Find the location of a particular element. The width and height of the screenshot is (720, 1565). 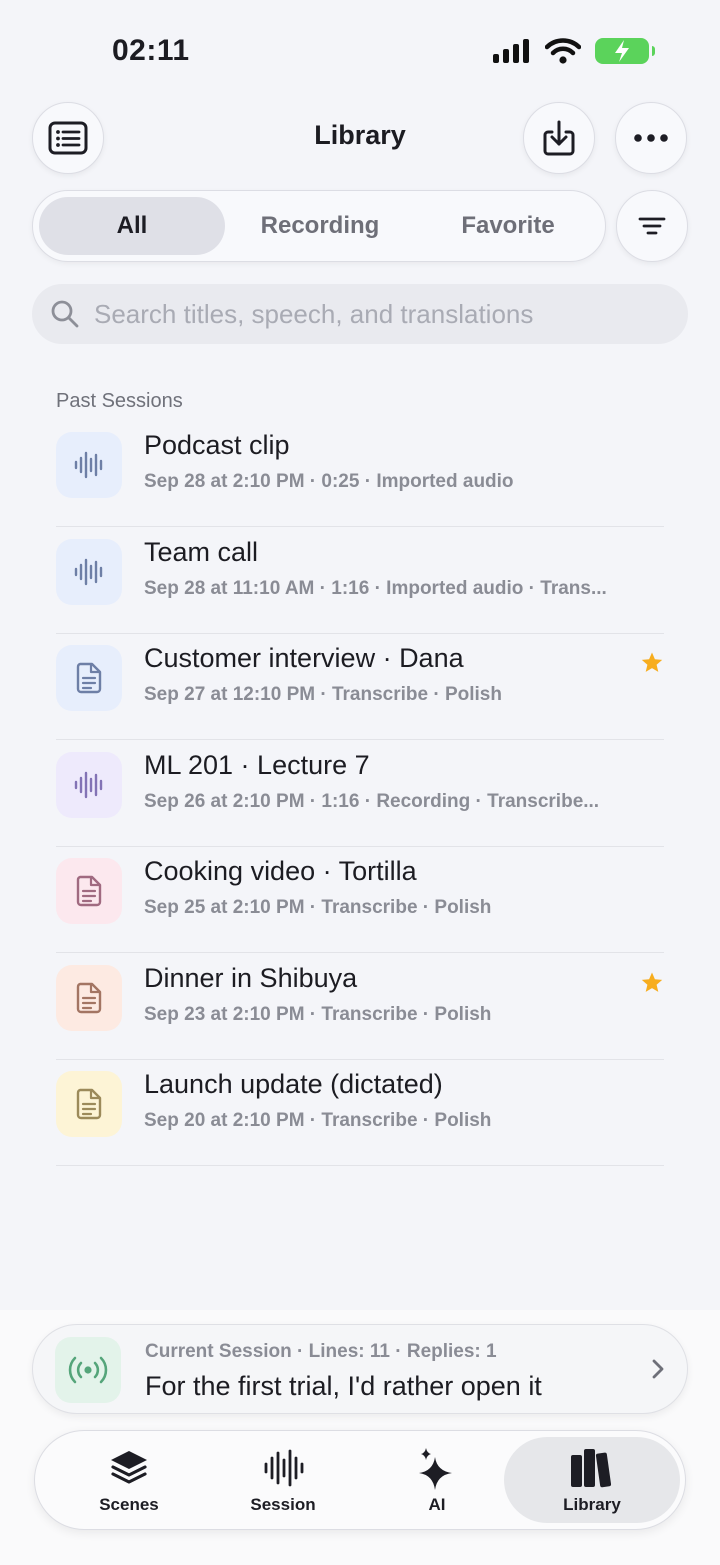

status-icons is located at coordinates (574, 51).